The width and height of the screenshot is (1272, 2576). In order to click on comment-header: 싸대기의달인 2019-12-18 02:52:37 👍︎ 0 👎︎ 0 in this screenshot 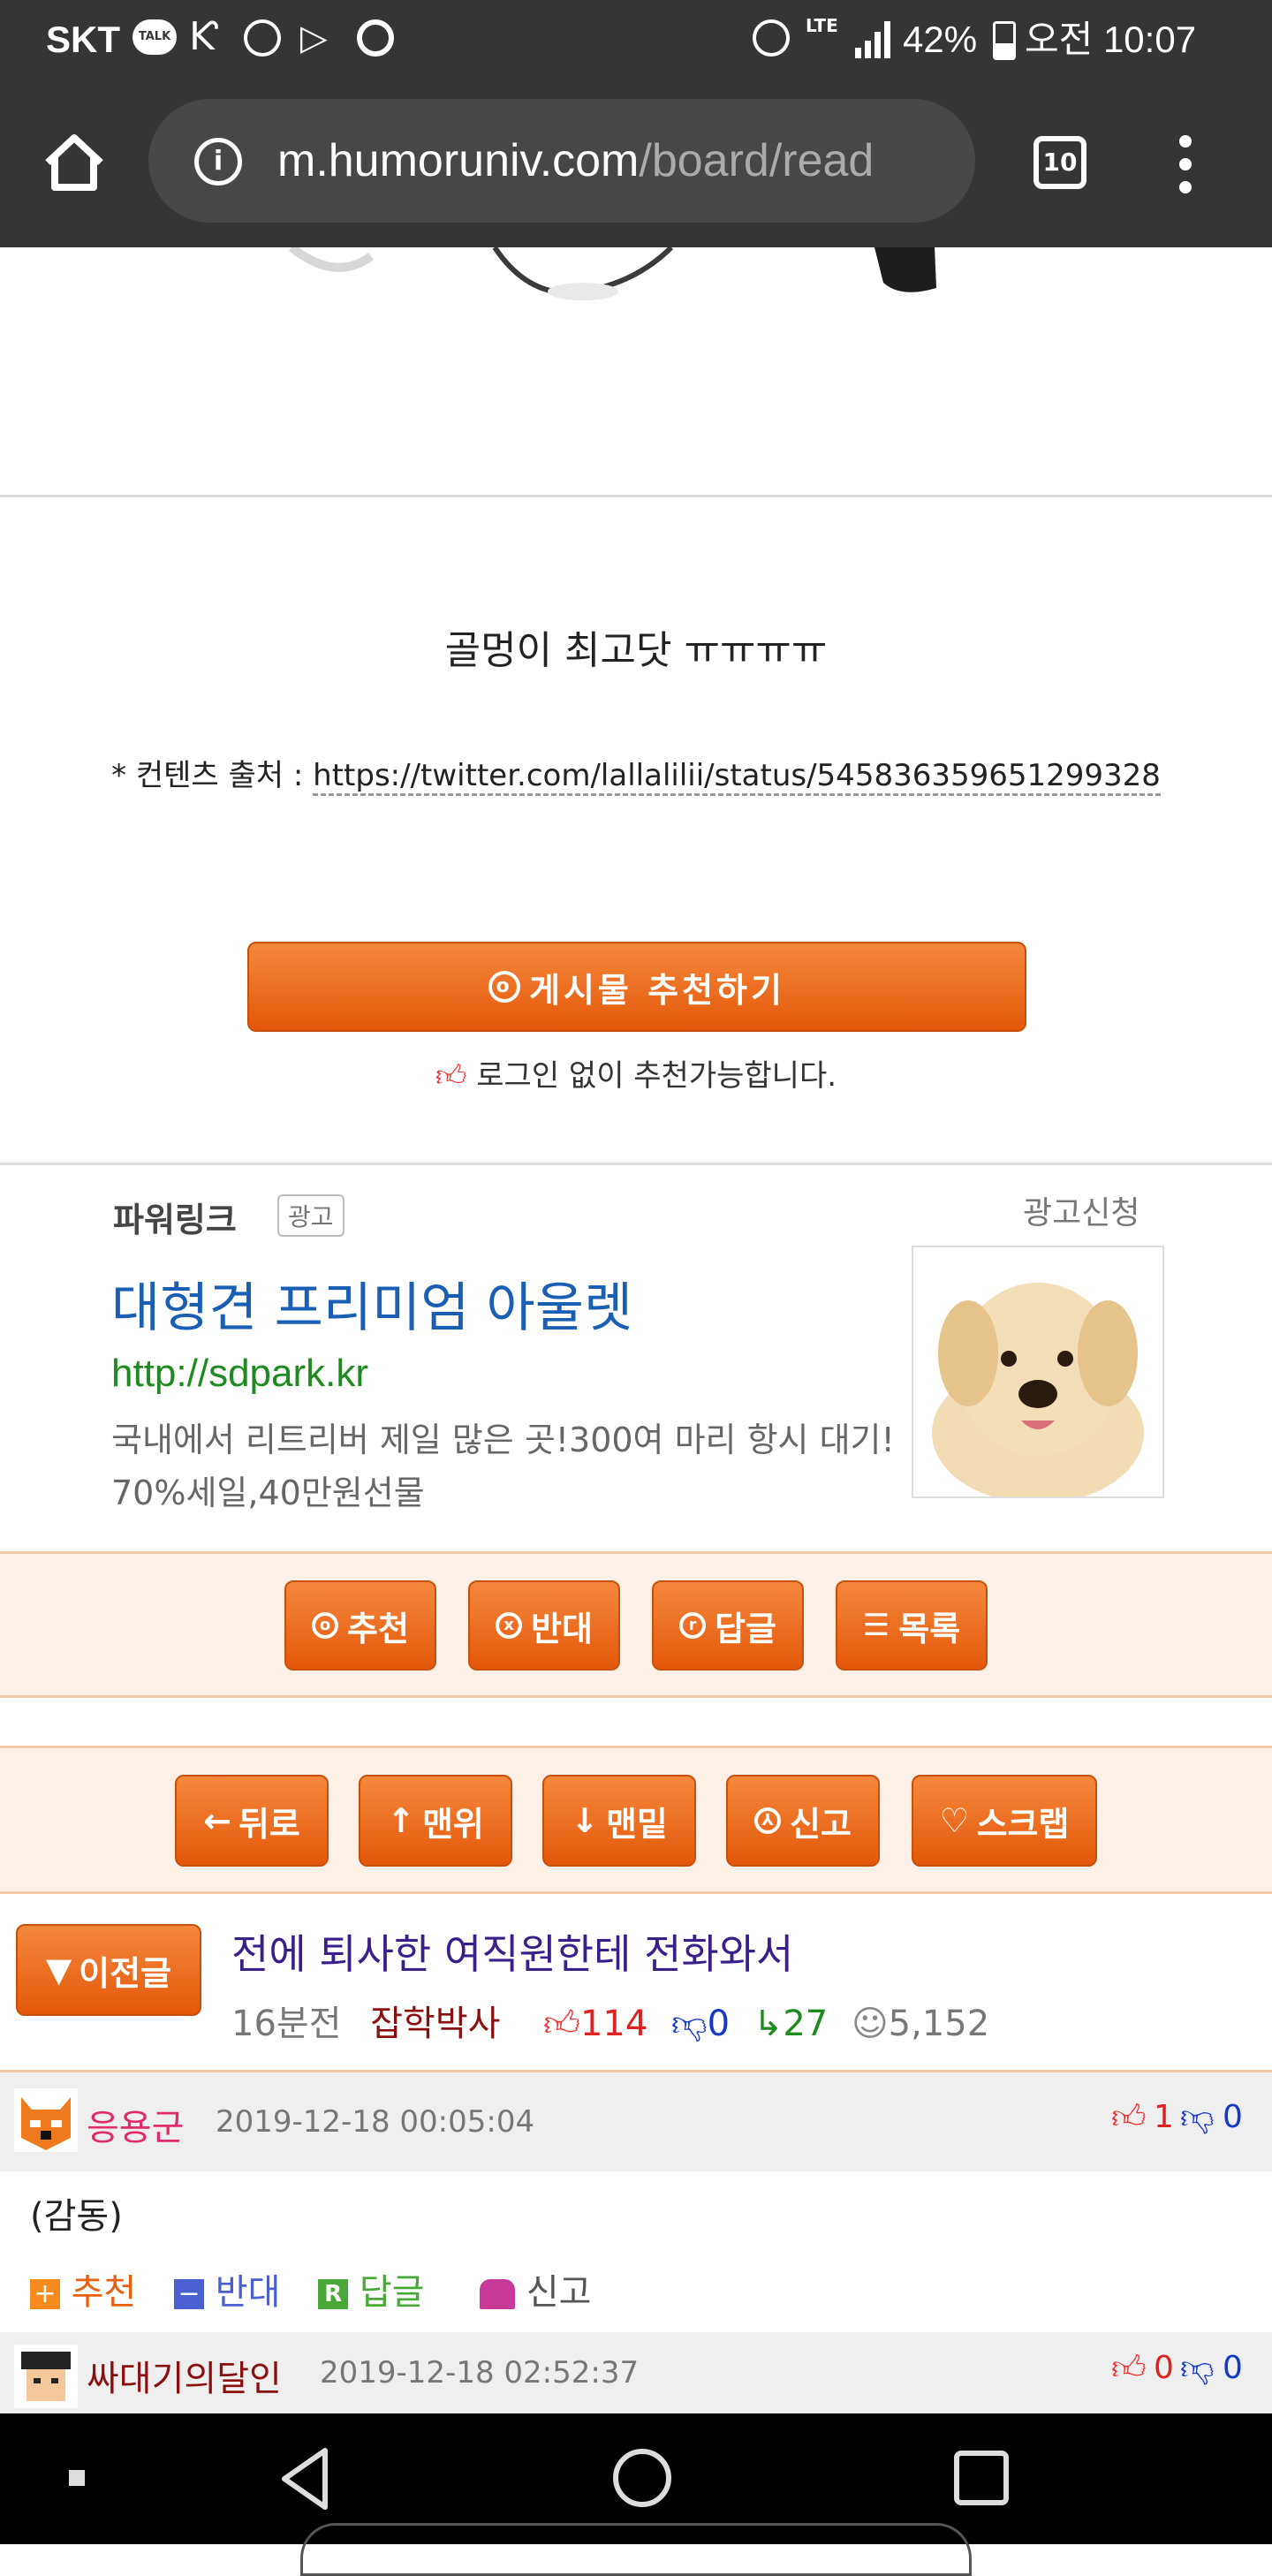, I will do `click(636, 2373)`.